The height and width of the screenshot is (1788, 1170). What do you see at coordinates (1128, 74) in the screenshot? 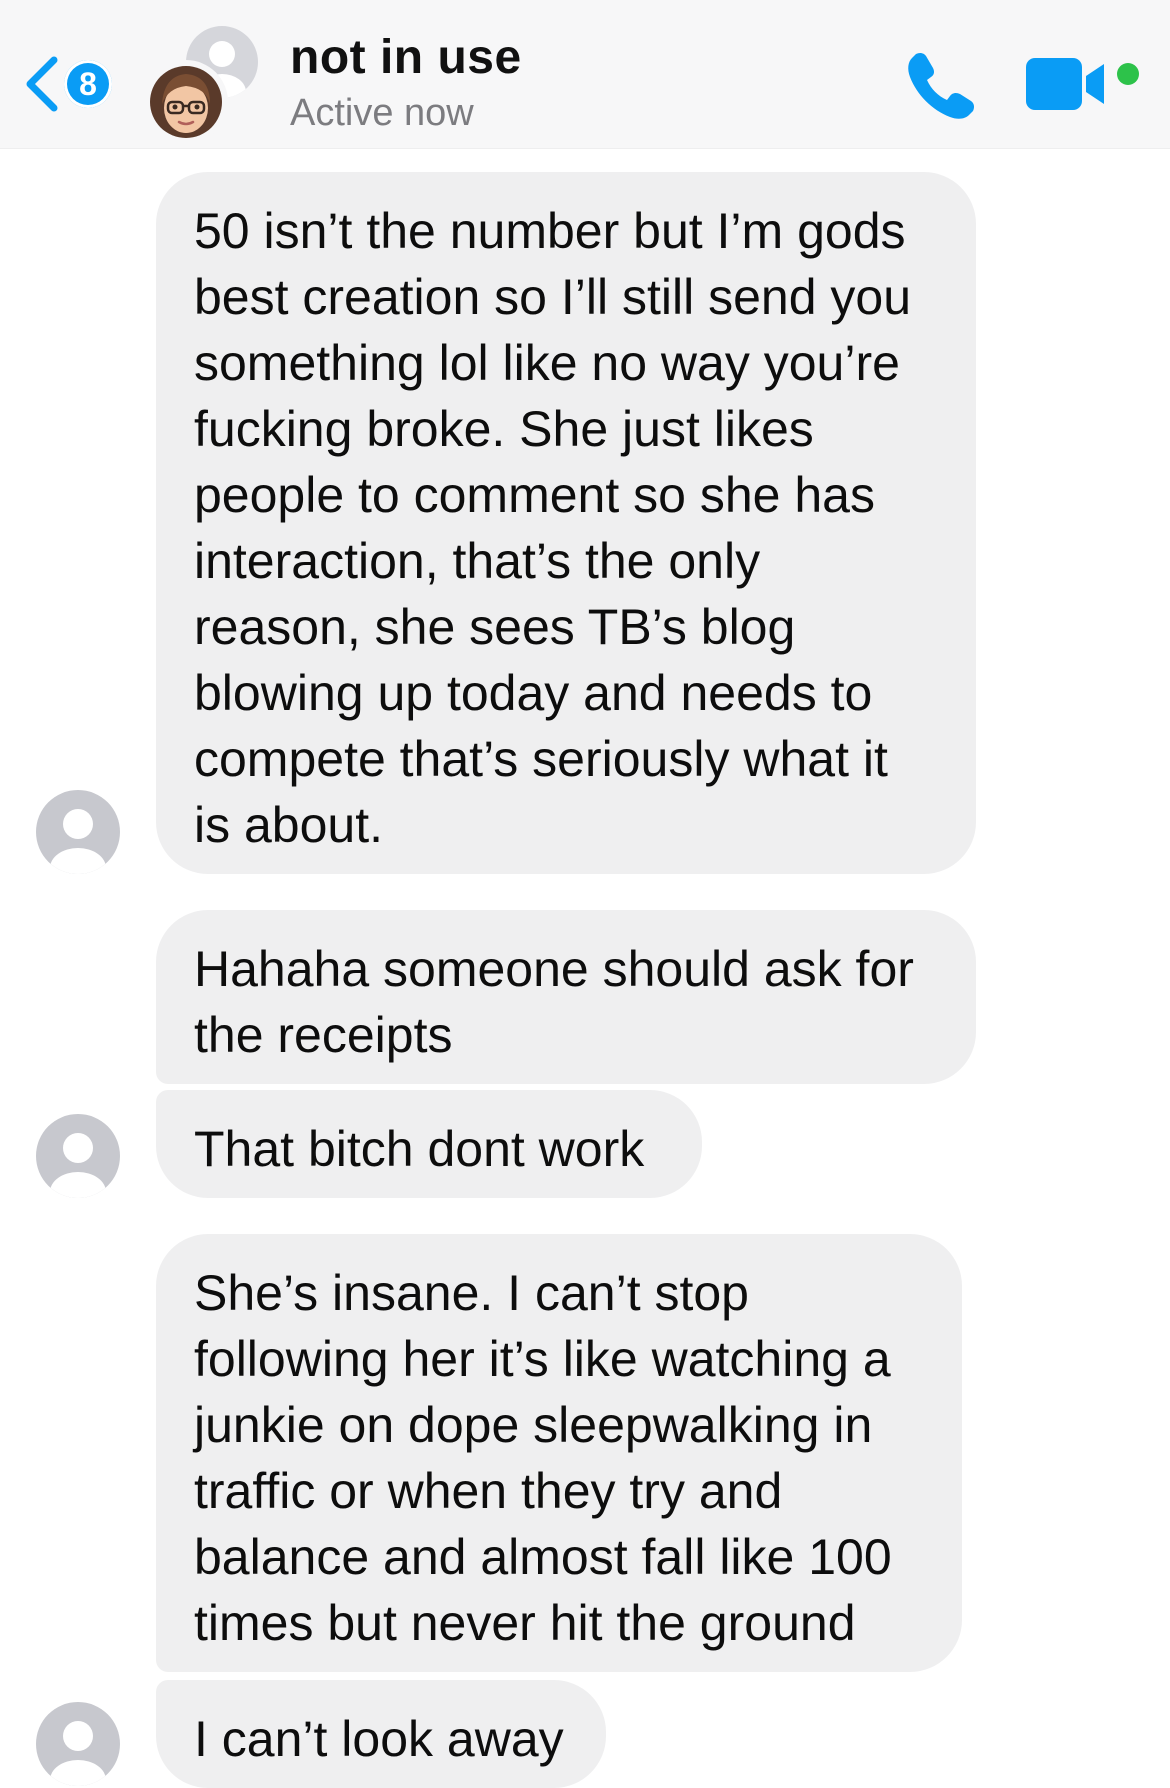
I see `online-dot-icon` at bounding box center [1128, 74].